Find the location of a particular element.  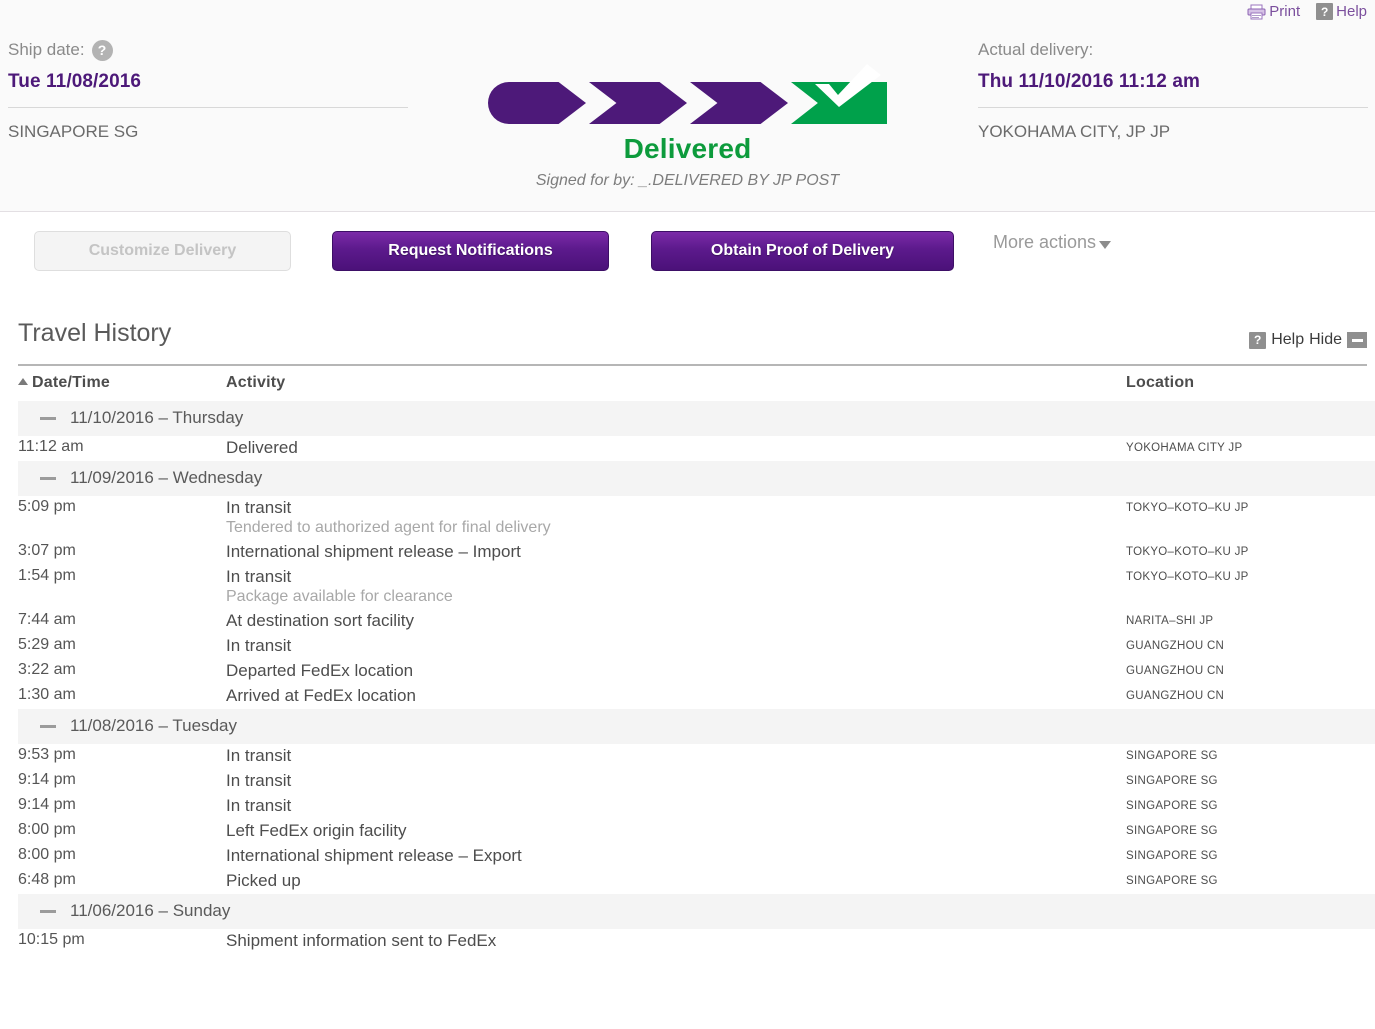

chevron-down-icon is located at coordinates (1105, 244).